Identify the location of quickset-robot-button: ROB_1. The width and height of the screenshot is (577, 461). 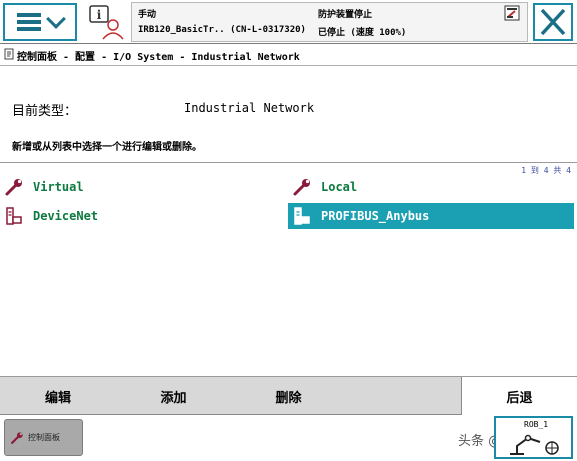
(533, 437).